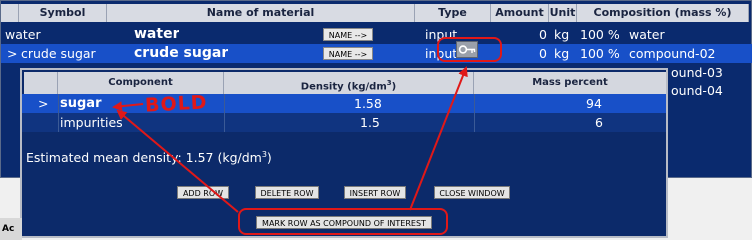 The image size is (752, 240). What do you see at coordinates (11, 229) in the screenshot?
I see `taskbar-item: Ac` at bounding box center [11, 229].